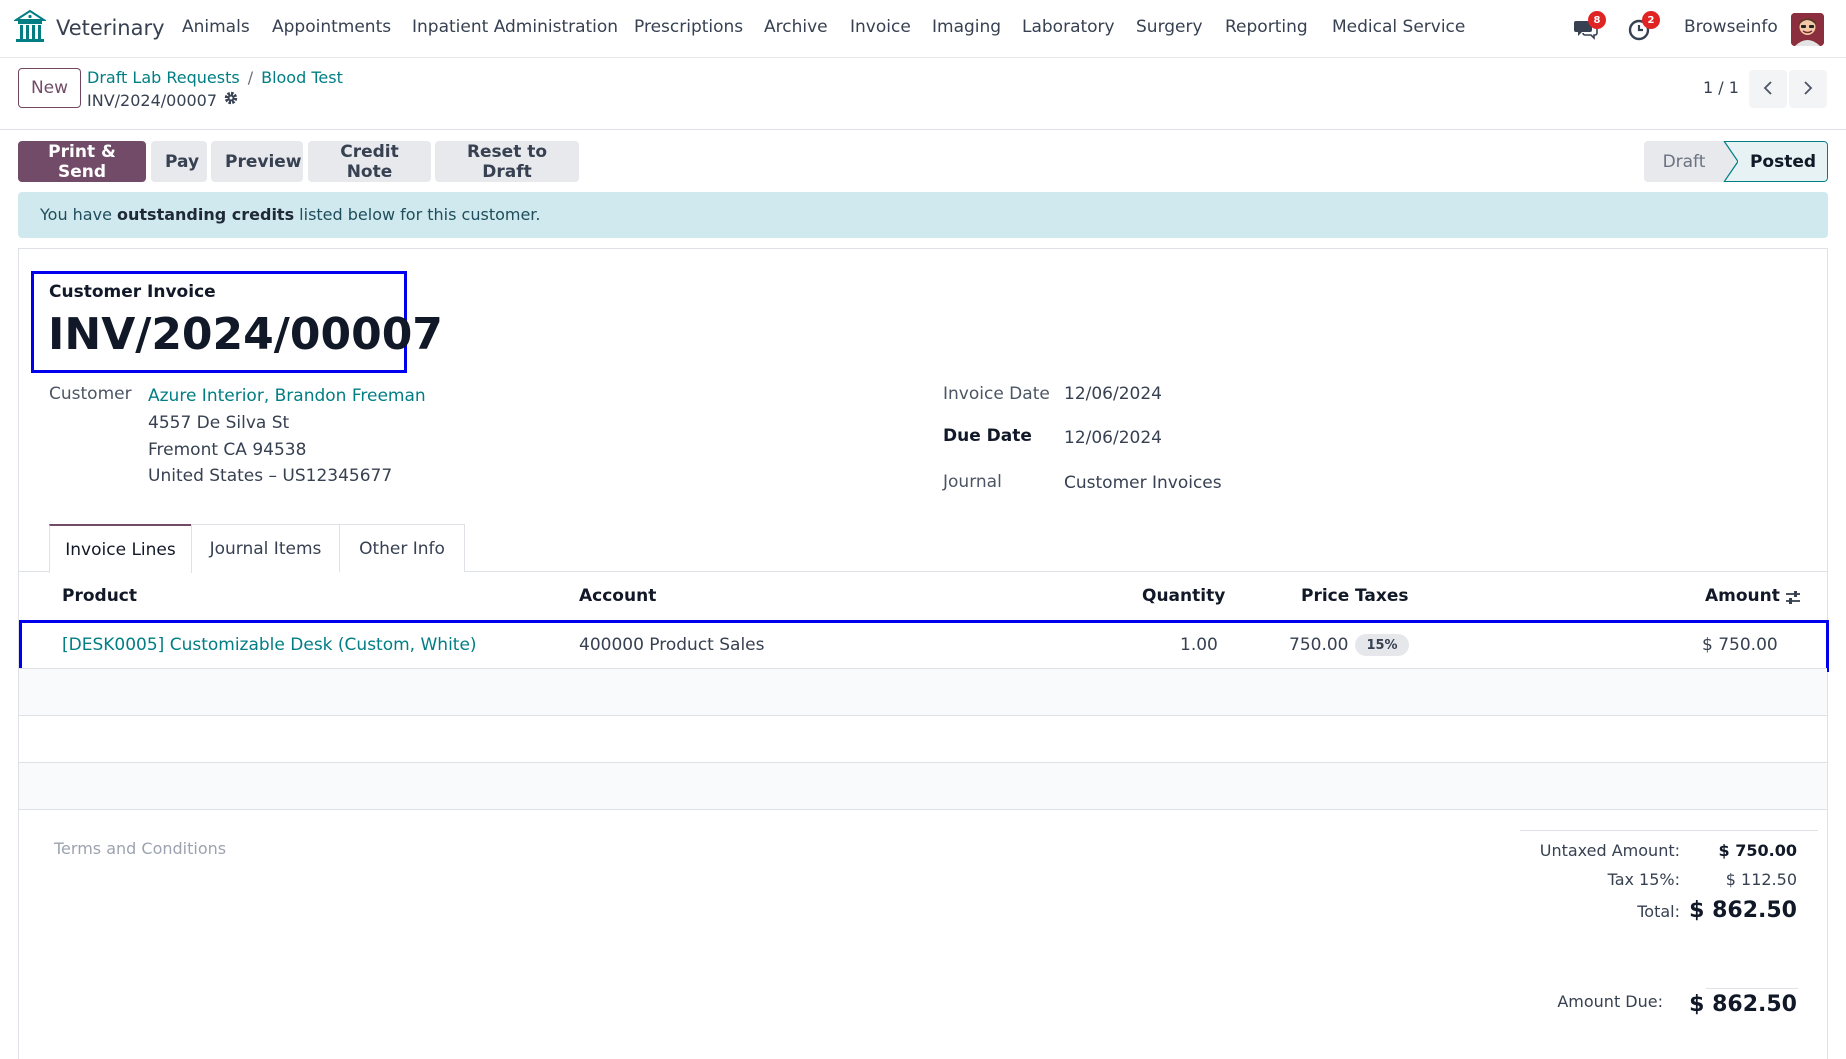 Image resolution: width=1846 pixels, height=1059 pixels. I want to click on menu-prescriptions: Prescriptions, so click(688, 27).